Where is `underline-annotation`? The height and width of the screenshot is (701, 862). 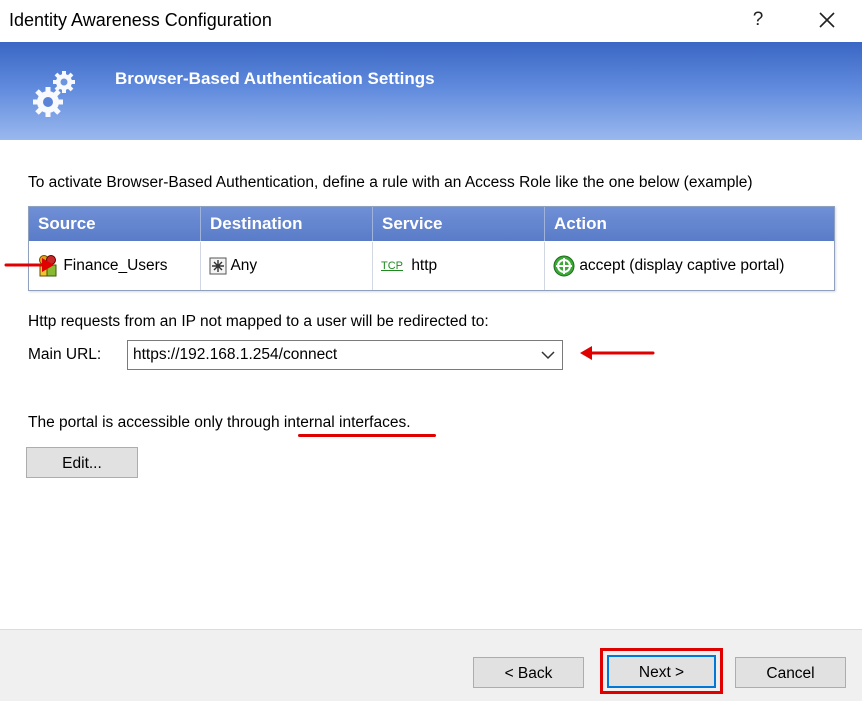
underline-annotation is located at coordinates (367, 435).